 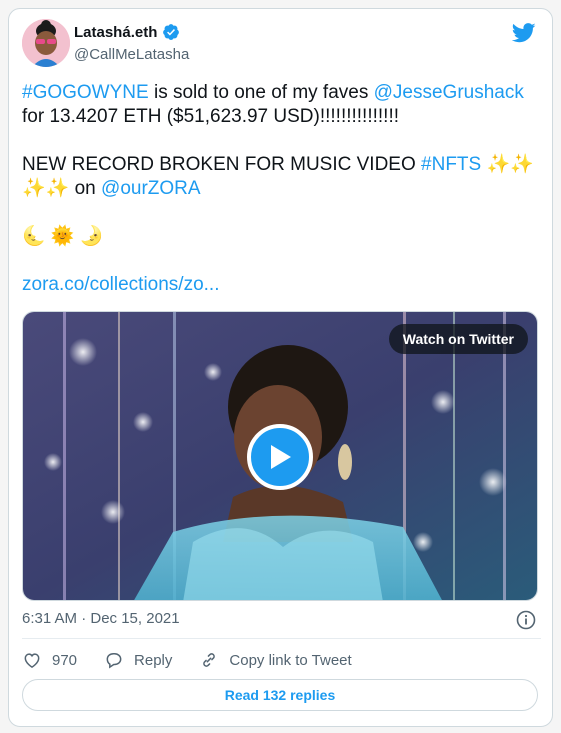 I want to click on divider, so click(x=281, y=638).